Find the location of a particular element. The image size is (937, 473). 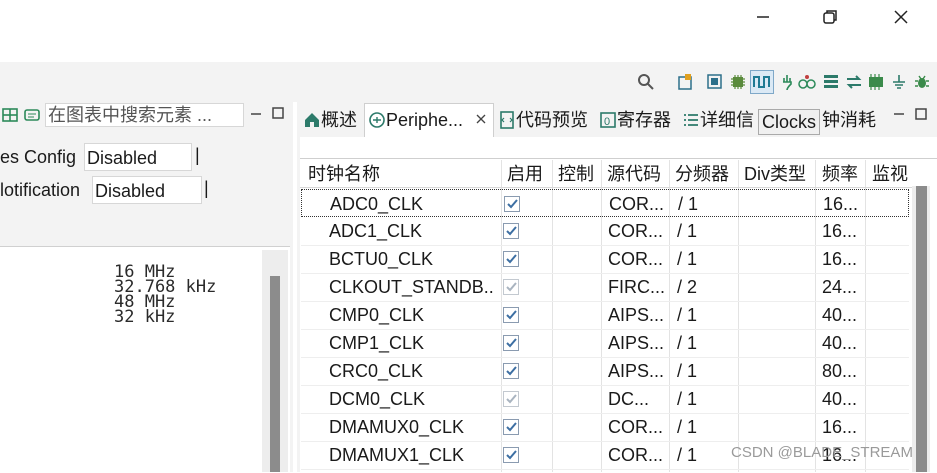

clock-name-cell: BCTU0_CLK is located at coordinates (381, 259).